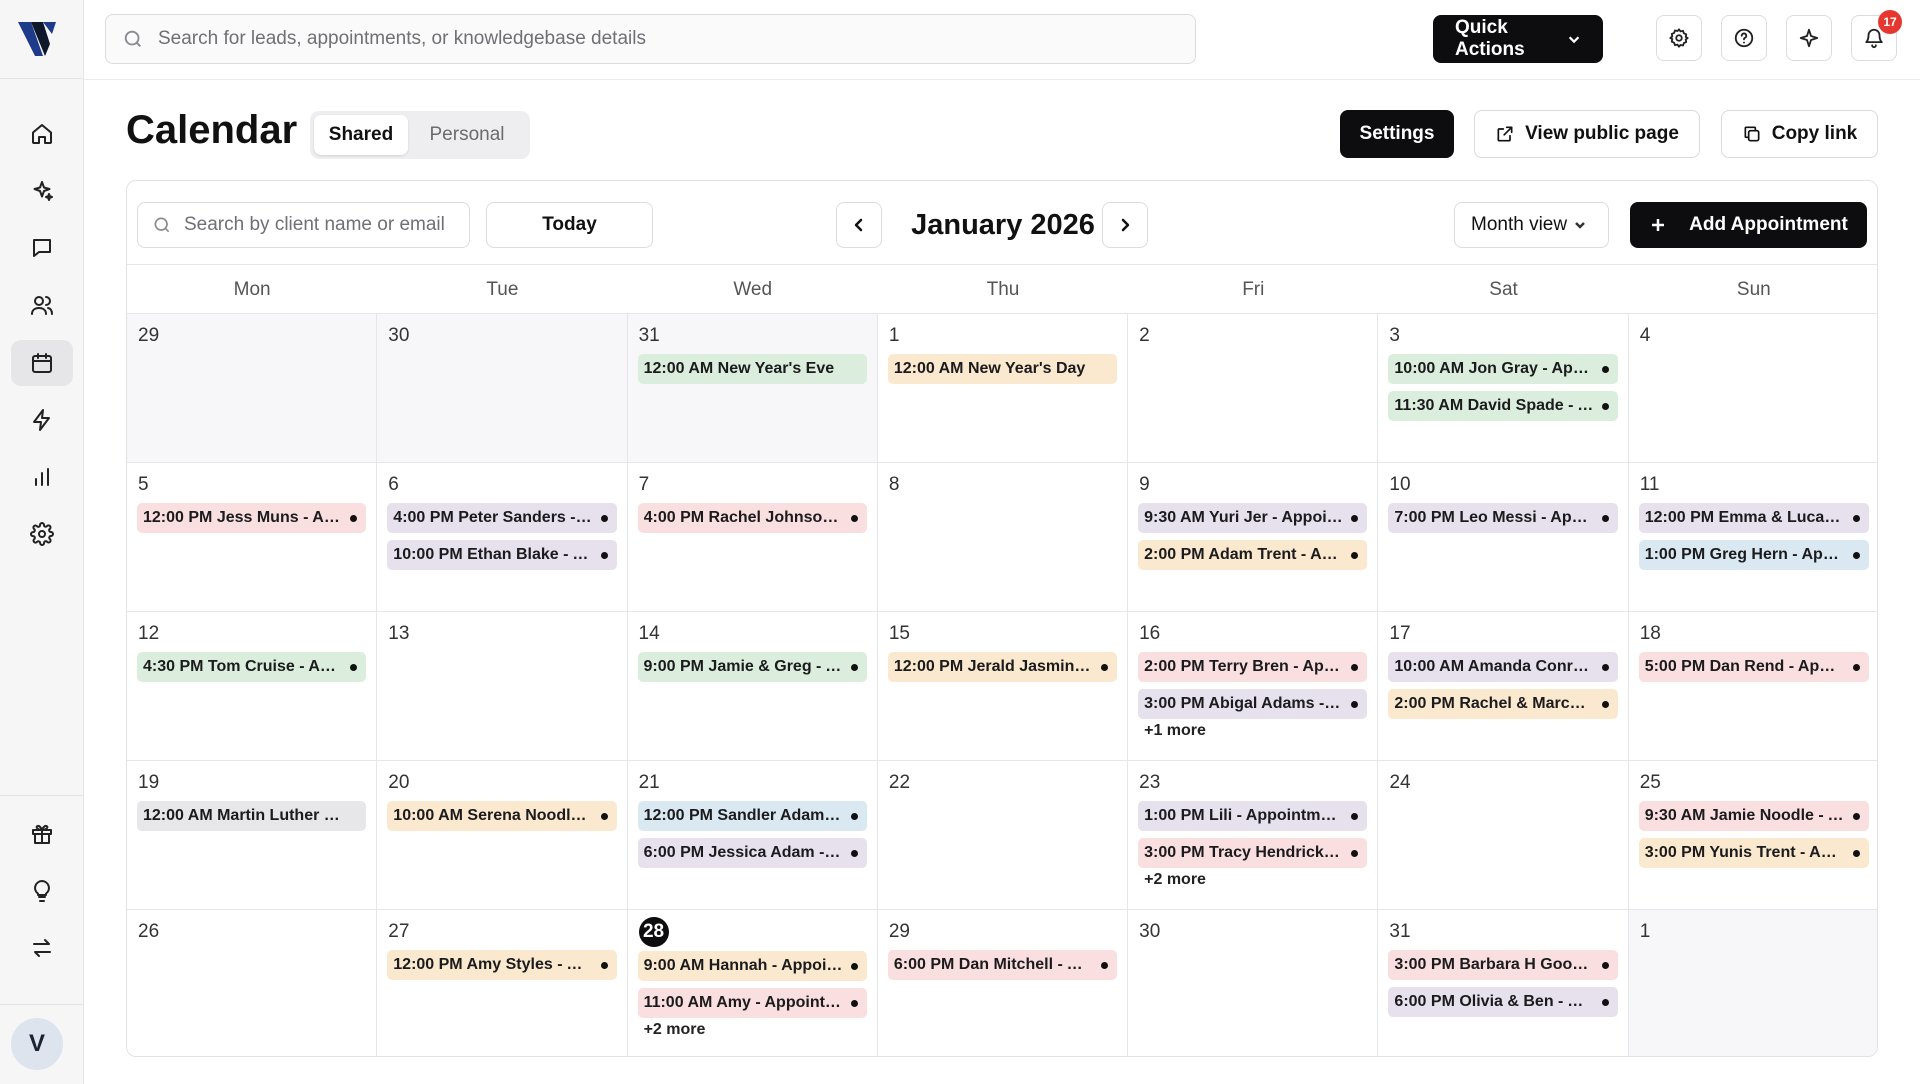  Describe the element at coordinates (42, 305) in the screenshot. I see `nav-contacts` at that location.